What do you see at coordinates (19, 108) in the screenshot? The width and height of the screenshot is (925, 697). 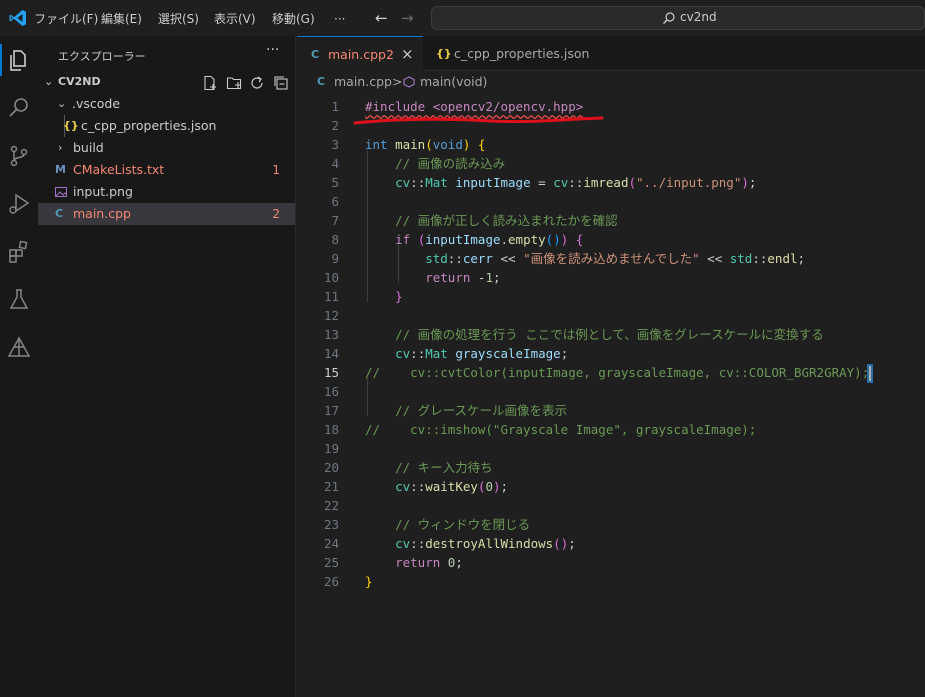 I see `search-view-icon` at bounding box center [19, 108].